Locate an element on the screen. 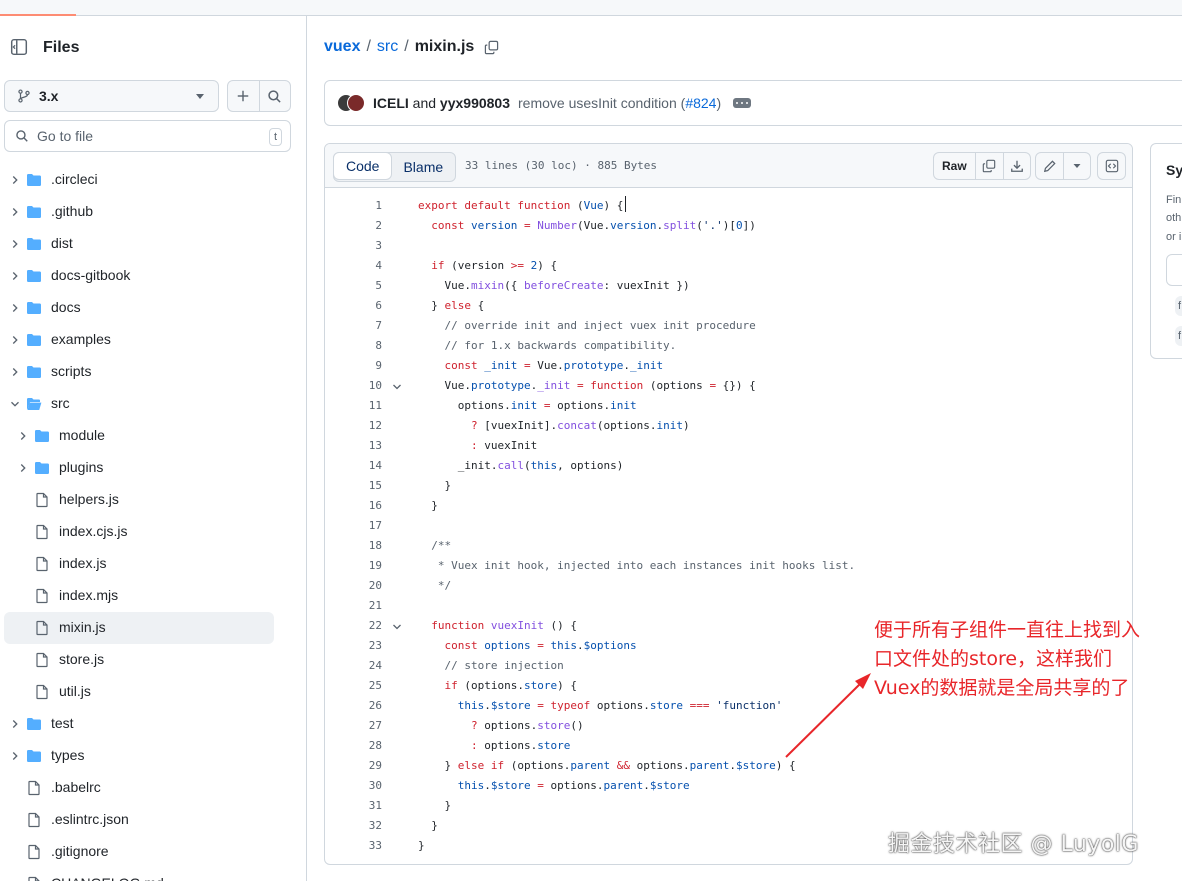 Image resolution: width=1182 pixels, height=881 pixels. branch-selector: 3.x is located at coordinates (111, 96).